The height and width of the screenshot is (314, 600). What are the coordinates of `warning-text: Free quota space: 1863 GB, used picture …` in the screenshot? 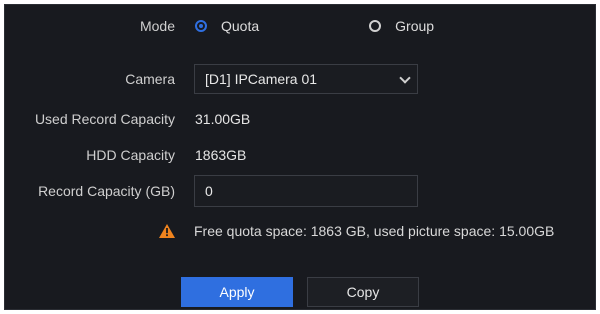 It's located at (374, 231).